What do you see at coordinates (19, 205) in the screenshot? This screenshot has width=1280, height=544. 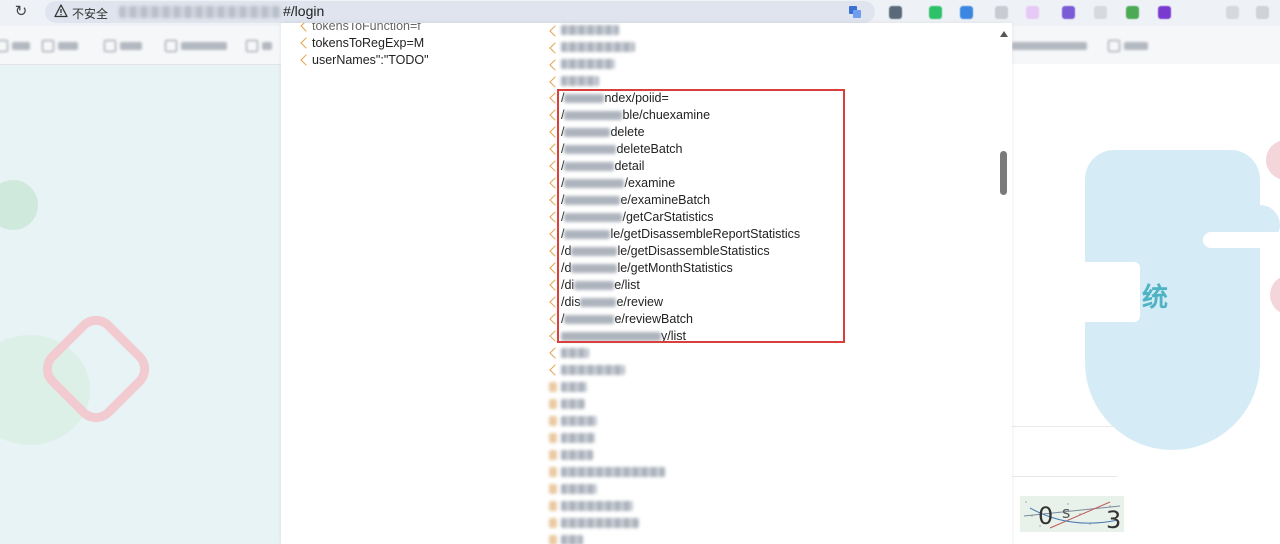 I see `decorative-circle` at bounding box center [19, 205].